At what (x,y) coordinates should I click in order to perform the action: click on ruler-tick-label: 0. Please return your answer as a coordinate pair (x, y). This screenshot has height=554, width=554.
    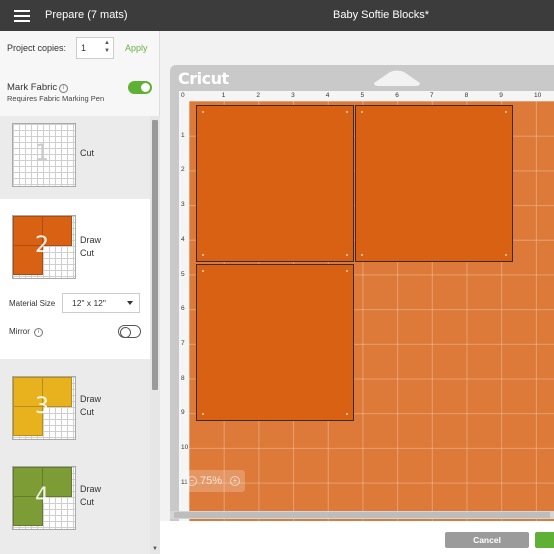
    Looking at the image, I should click on (183, 95).